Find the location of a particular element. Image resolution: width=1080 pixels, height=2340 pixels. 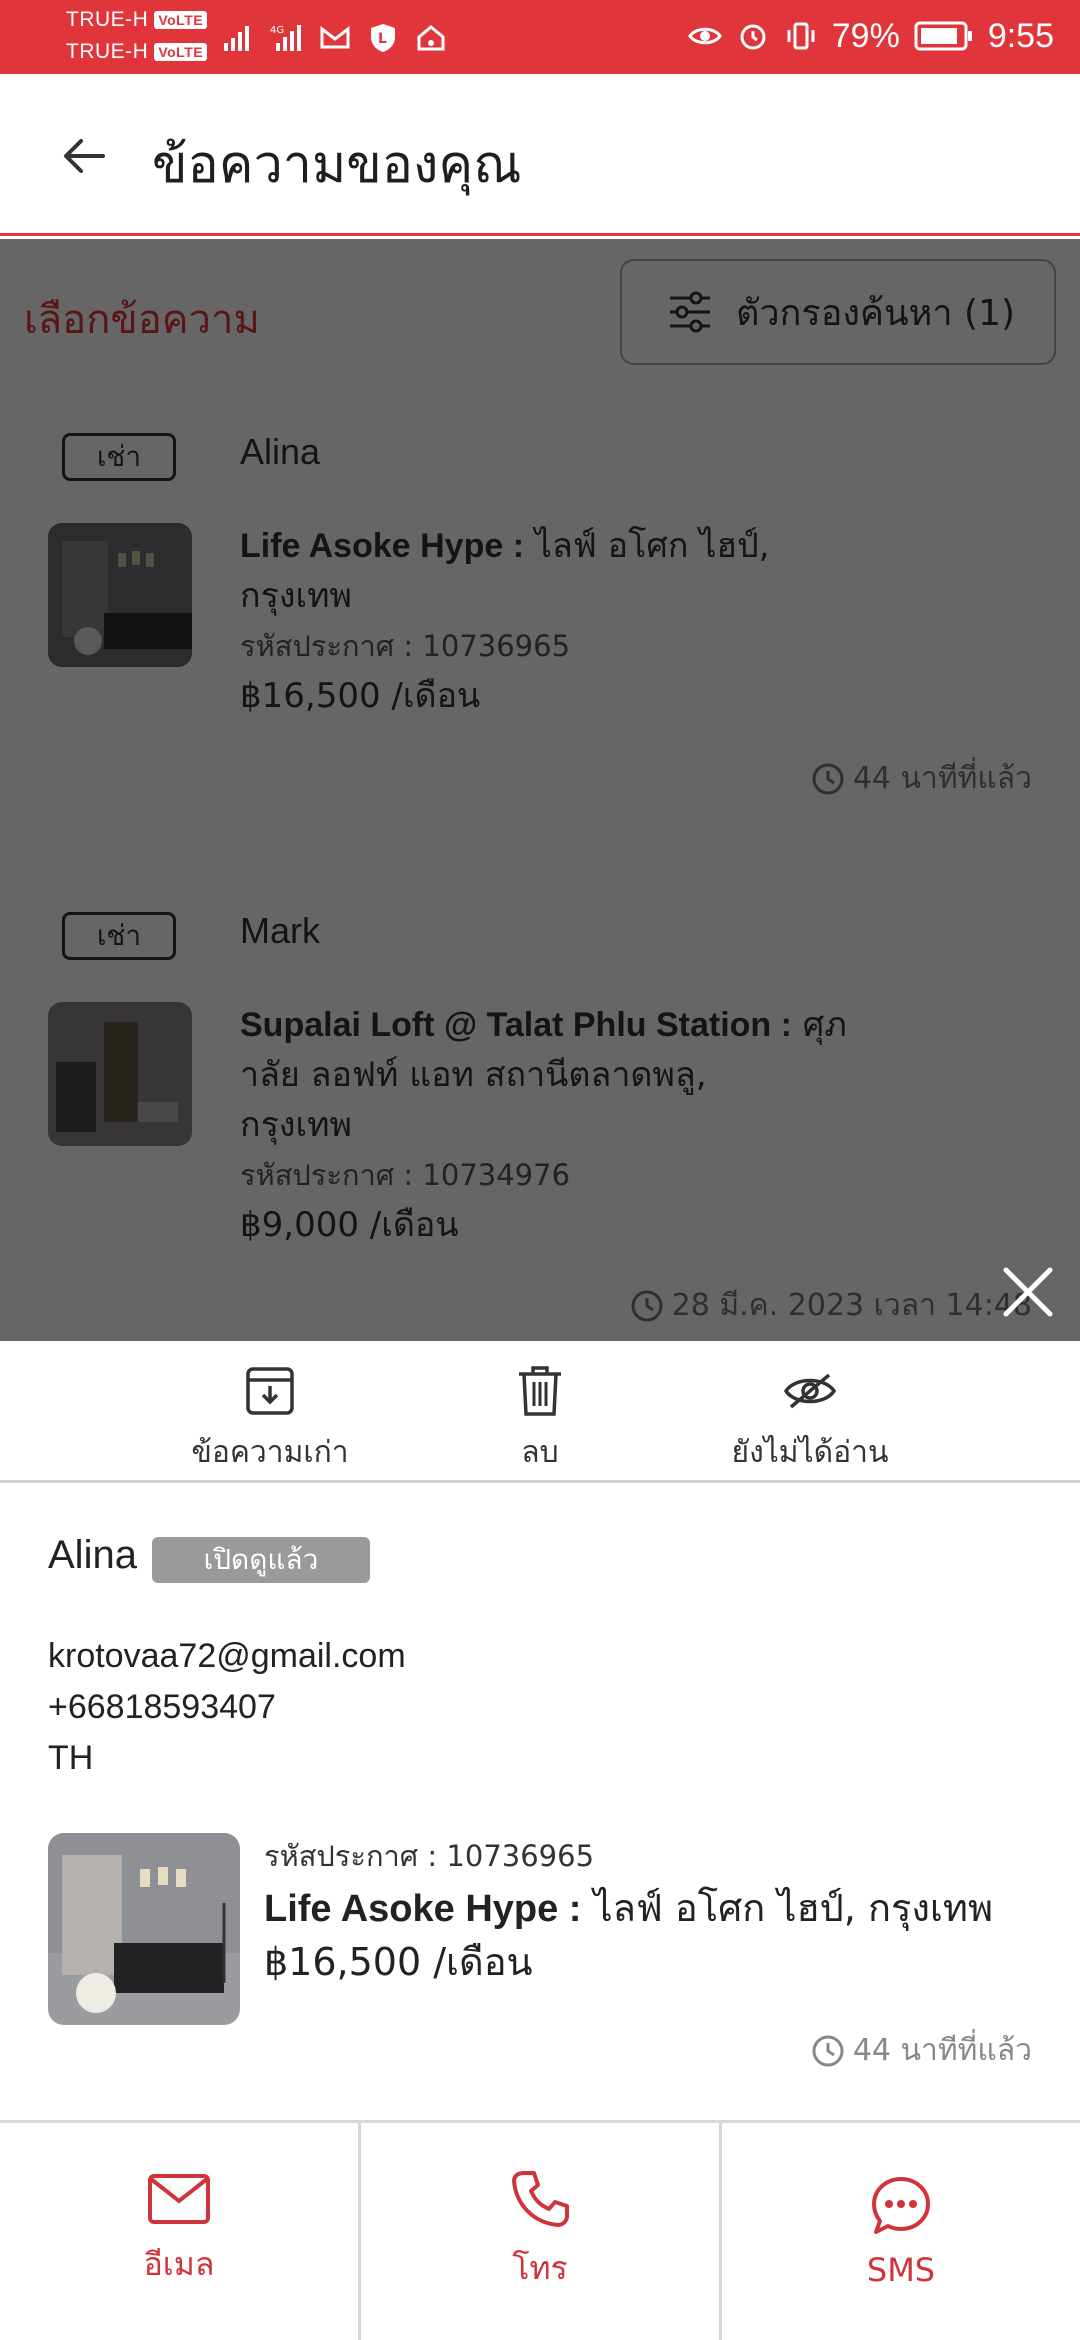

volte-badge-2: VoLTE is located at coordinates (181, 52).